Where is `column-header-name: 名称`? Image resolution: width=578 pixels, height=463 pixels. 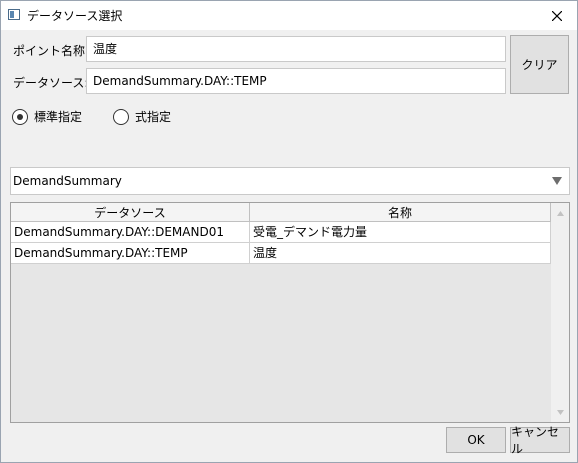
column-header-name: 名称 is located at coordinates (400, 212).